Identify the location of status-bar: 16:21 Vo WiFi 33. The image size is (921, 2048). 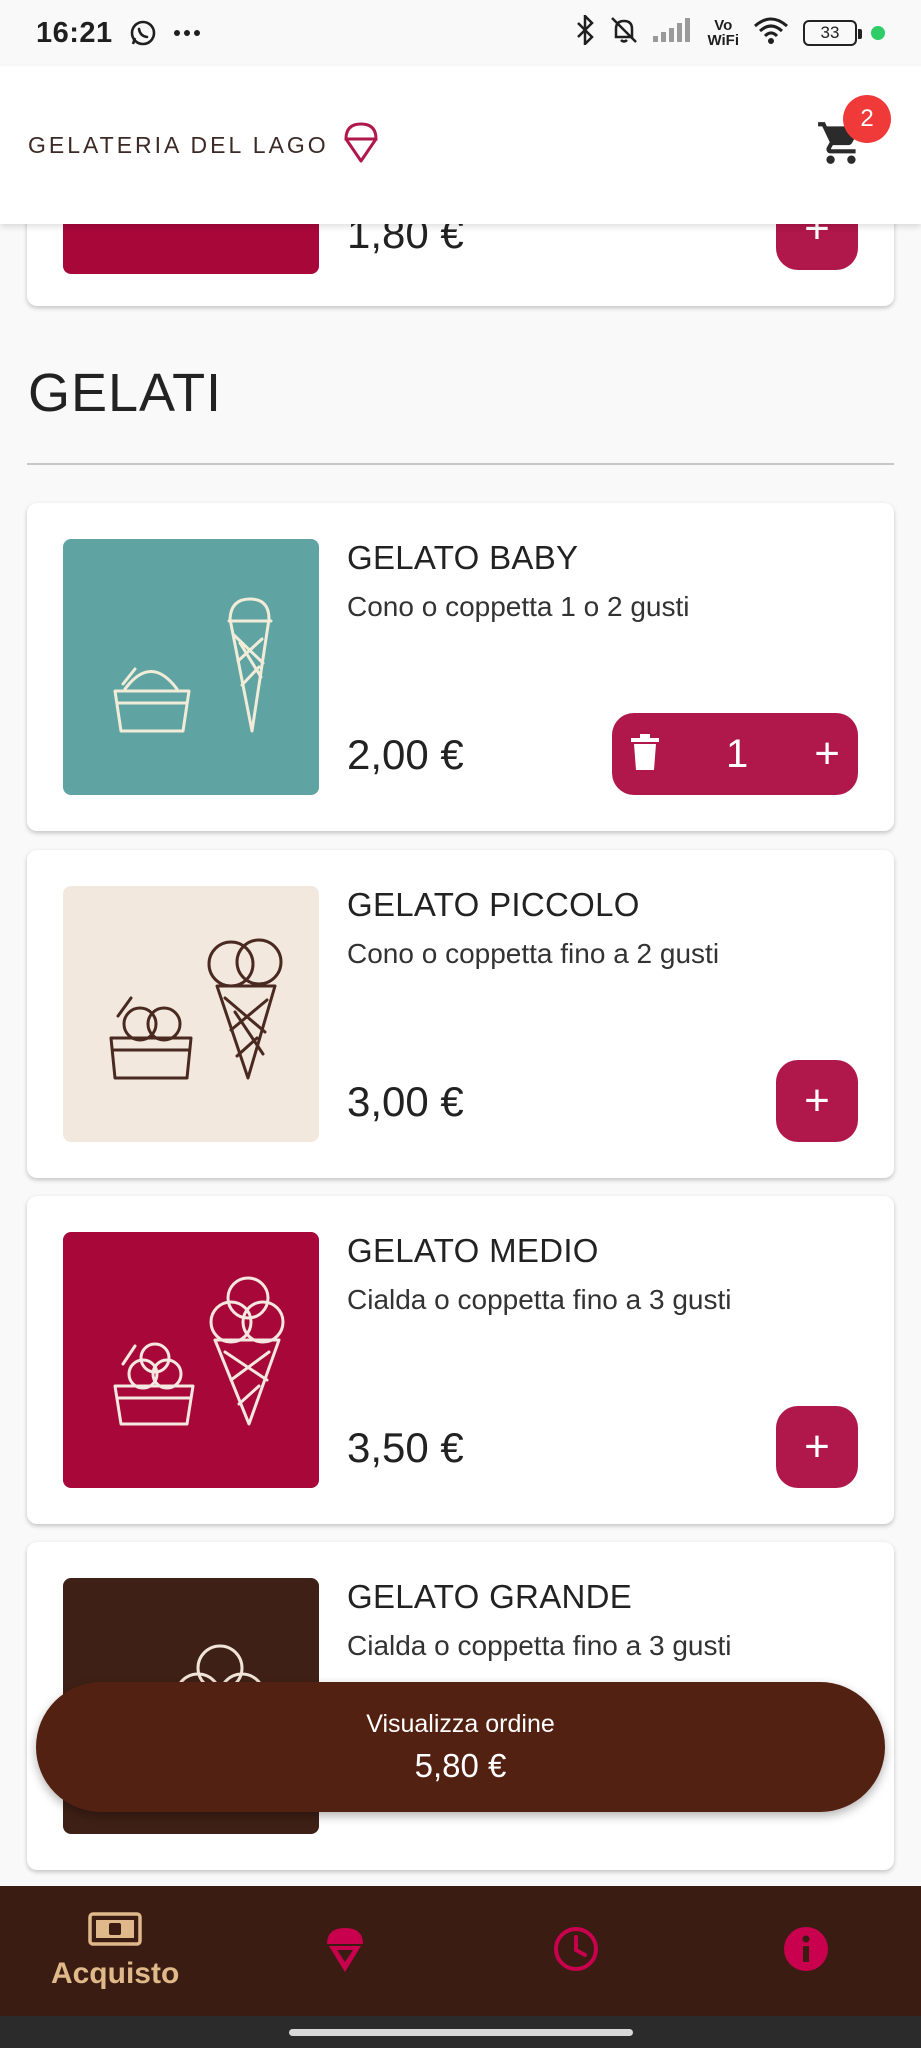
(460, 33).